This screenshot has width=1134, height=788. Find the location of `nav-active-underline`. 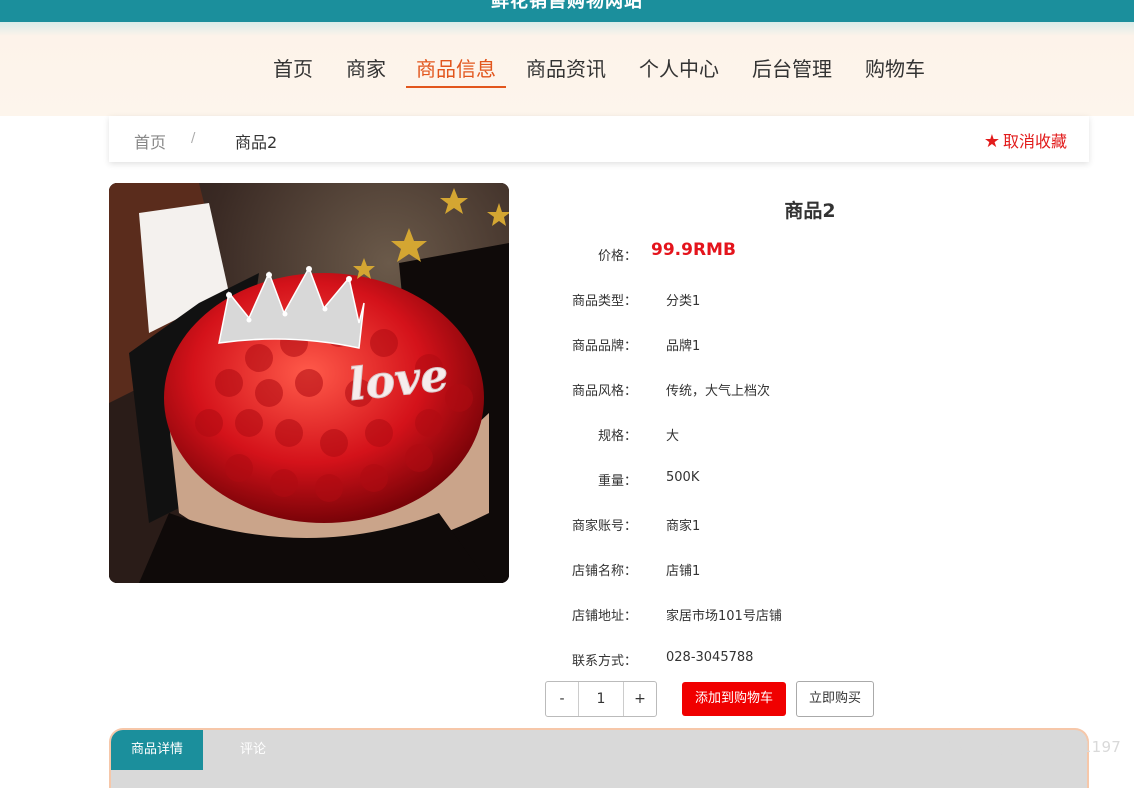

nav-active-underline is located at coordinates (456, 87).